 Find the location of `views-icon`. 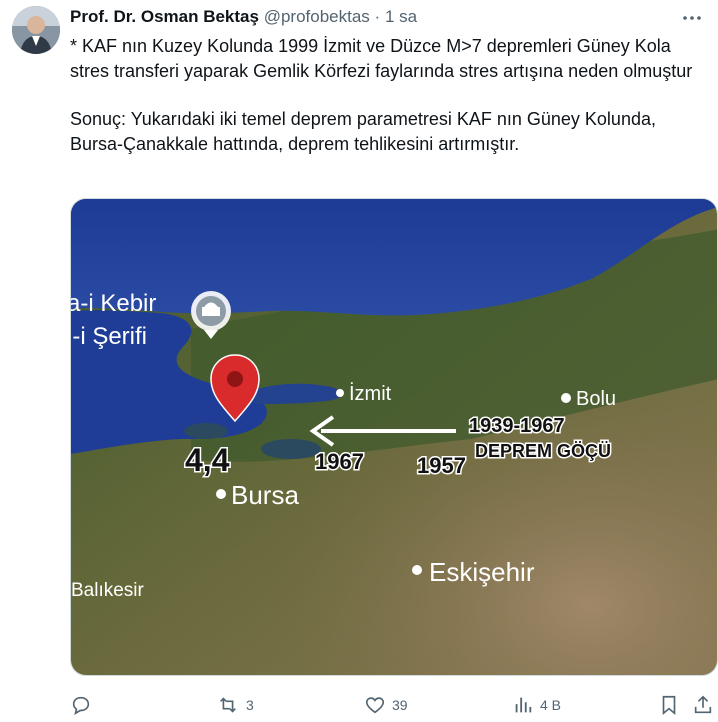

views-icon is located at coordinates (523, 705).